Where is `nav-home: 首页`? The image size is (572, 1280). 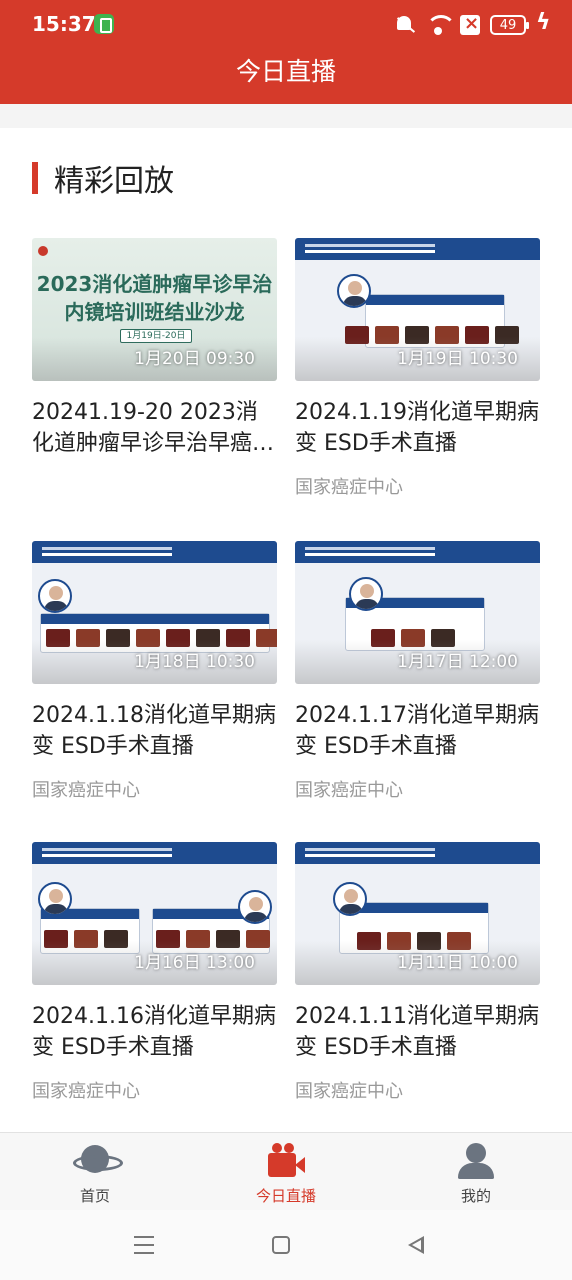
nav-home: 首页 is located at coordinates (95, 1173).